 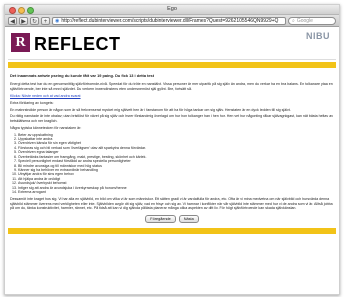 I want to click on back-button: ◀, so click(x=12, y=20).